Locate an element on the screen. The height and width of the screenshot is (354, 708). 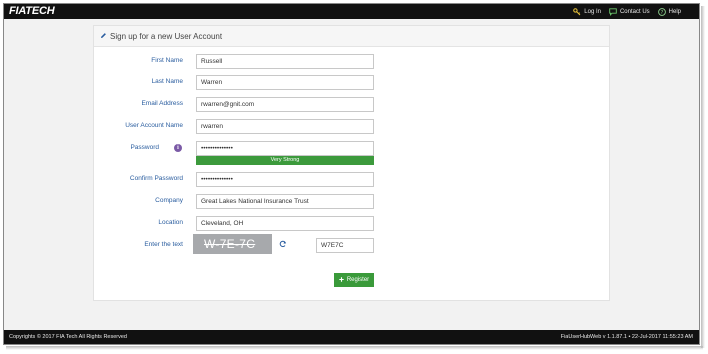
chat-icon is located at coordinates (613, 11).